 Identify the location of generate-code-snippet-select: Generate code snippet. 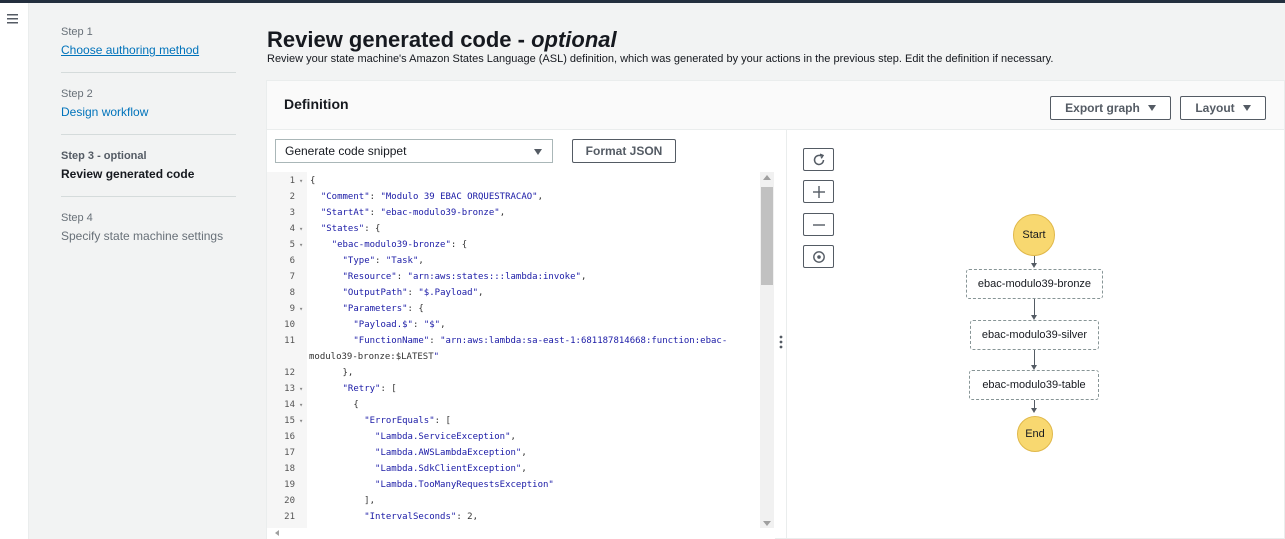
(414, 151).